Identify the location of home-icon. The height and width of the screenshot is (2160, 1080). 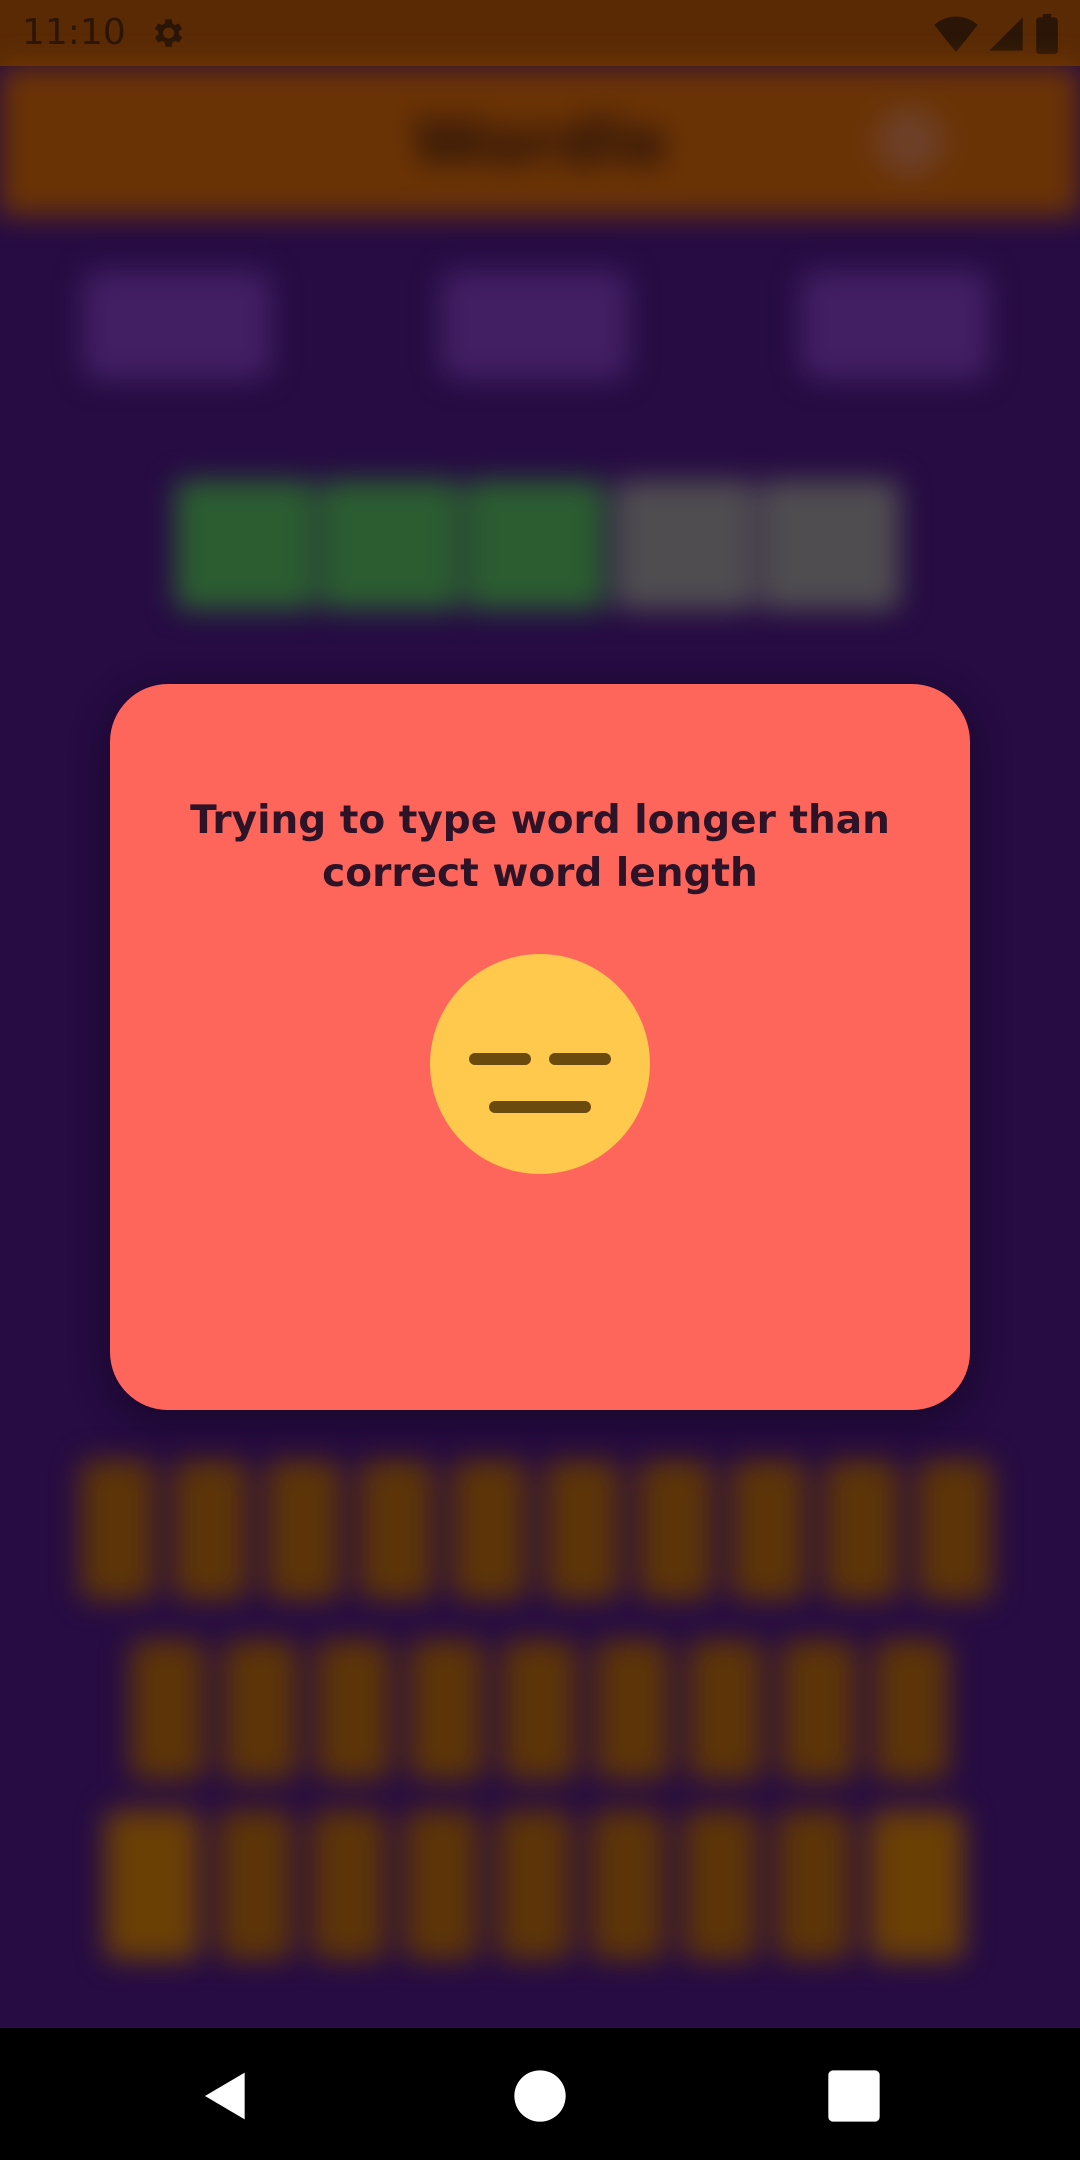
(540, 2096).